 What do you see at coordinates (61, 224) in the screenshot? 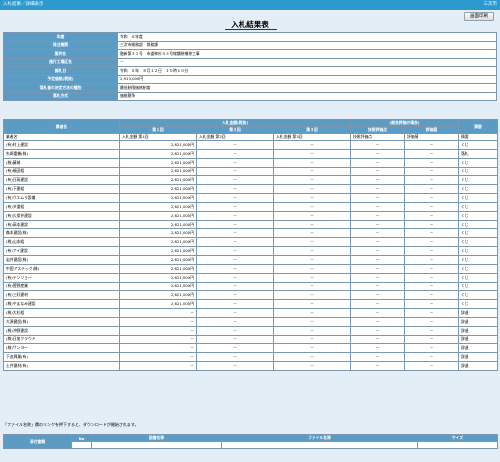
I see `bid-company-cell: (有)高本建設` at bounding box center [61, 224].